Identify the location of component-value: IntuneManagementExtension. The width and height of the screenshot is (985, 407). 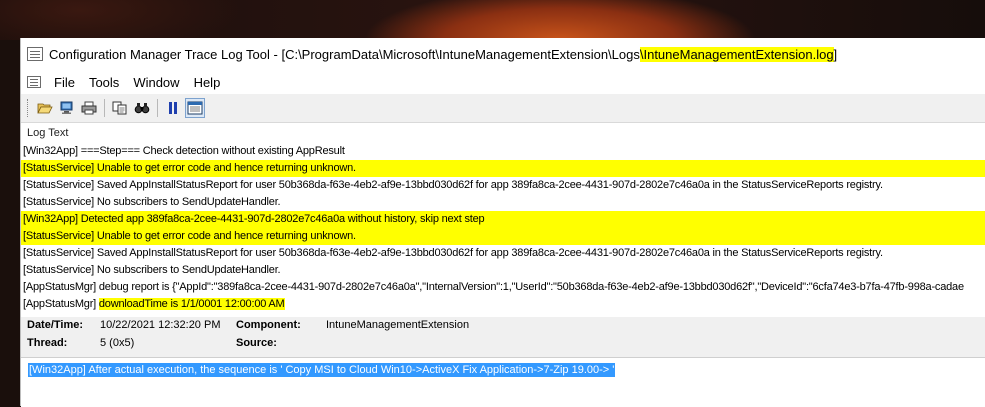
(398, 325).